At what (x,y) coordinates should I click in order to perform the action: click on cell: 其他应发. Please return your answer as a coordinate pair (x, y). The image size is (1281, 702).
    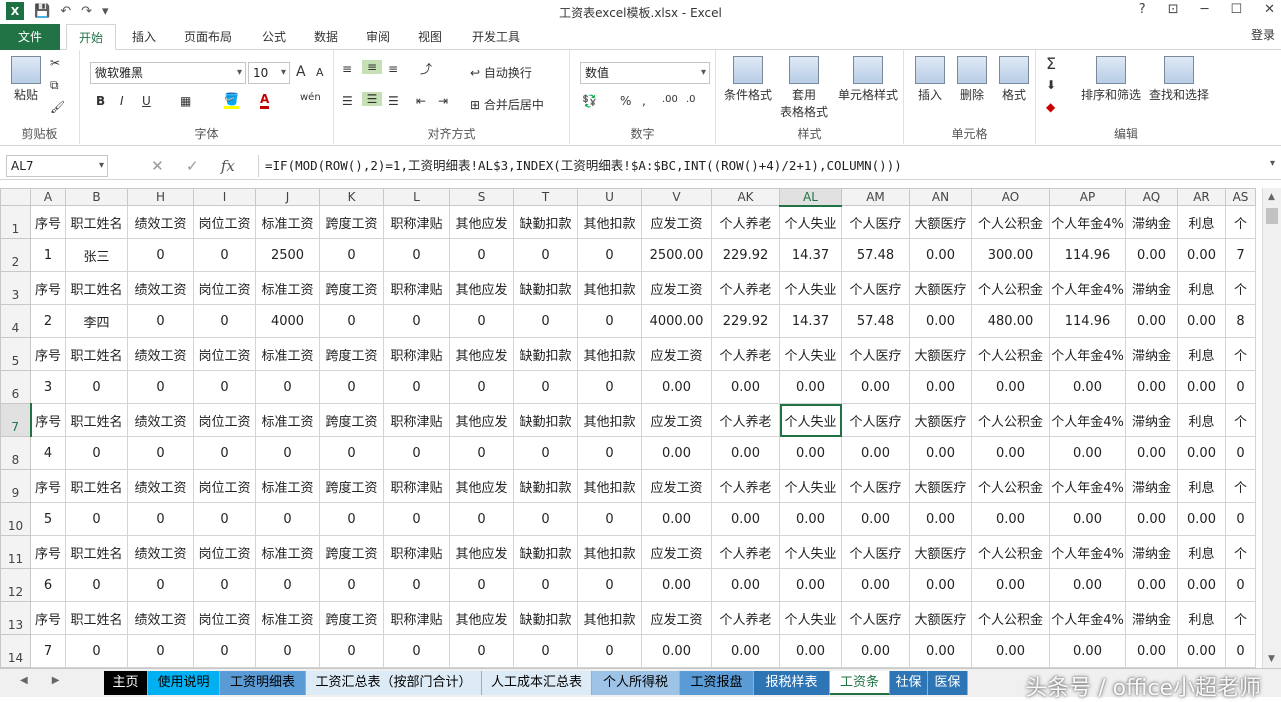
    Looking at the image, I should click on (481, 552).